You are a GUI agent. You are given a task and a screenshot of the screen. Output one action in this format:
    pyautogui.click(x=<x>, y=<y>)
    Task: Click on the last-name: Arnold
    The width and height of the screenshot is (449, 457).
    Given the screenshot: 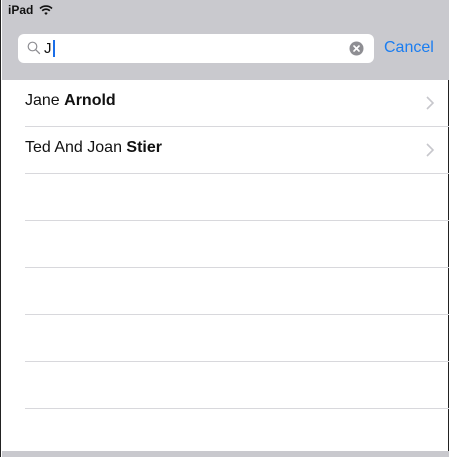 What is the action you would take?
    pyautogui.click(x=90, y=100)
    